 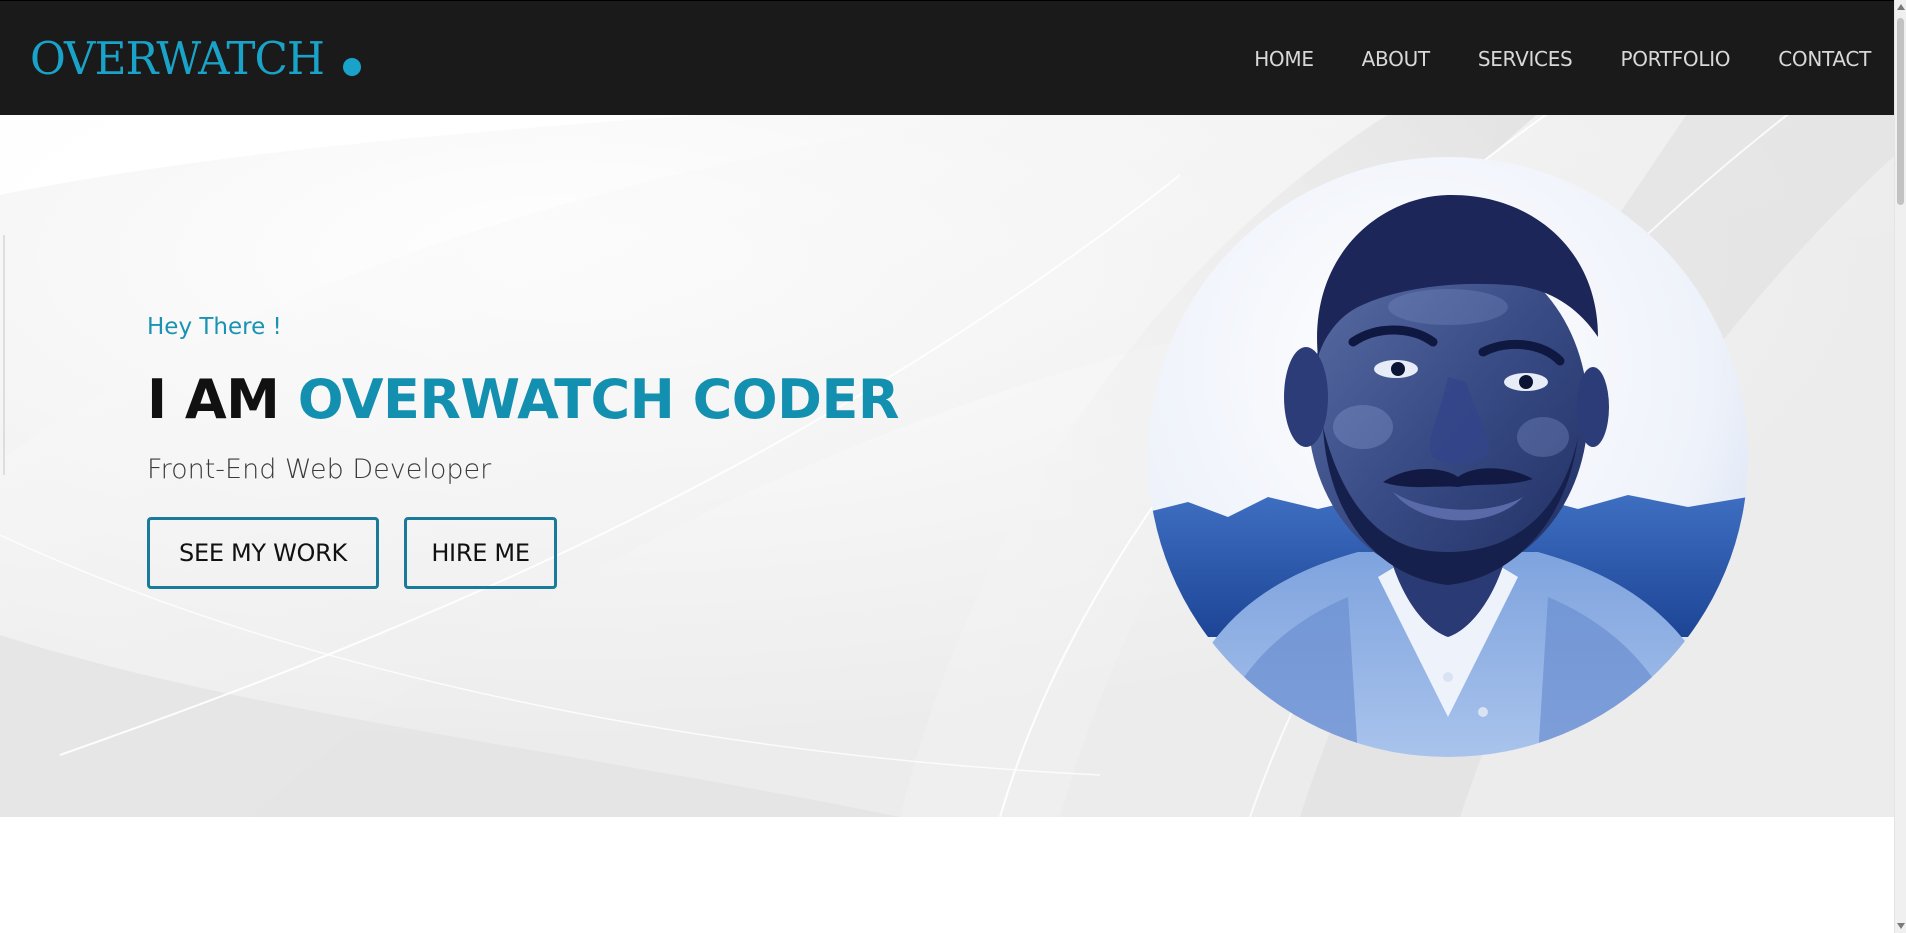 I want to click on nav-link-portfolio: PORTFOLIO, so click(x=1675, y=59).